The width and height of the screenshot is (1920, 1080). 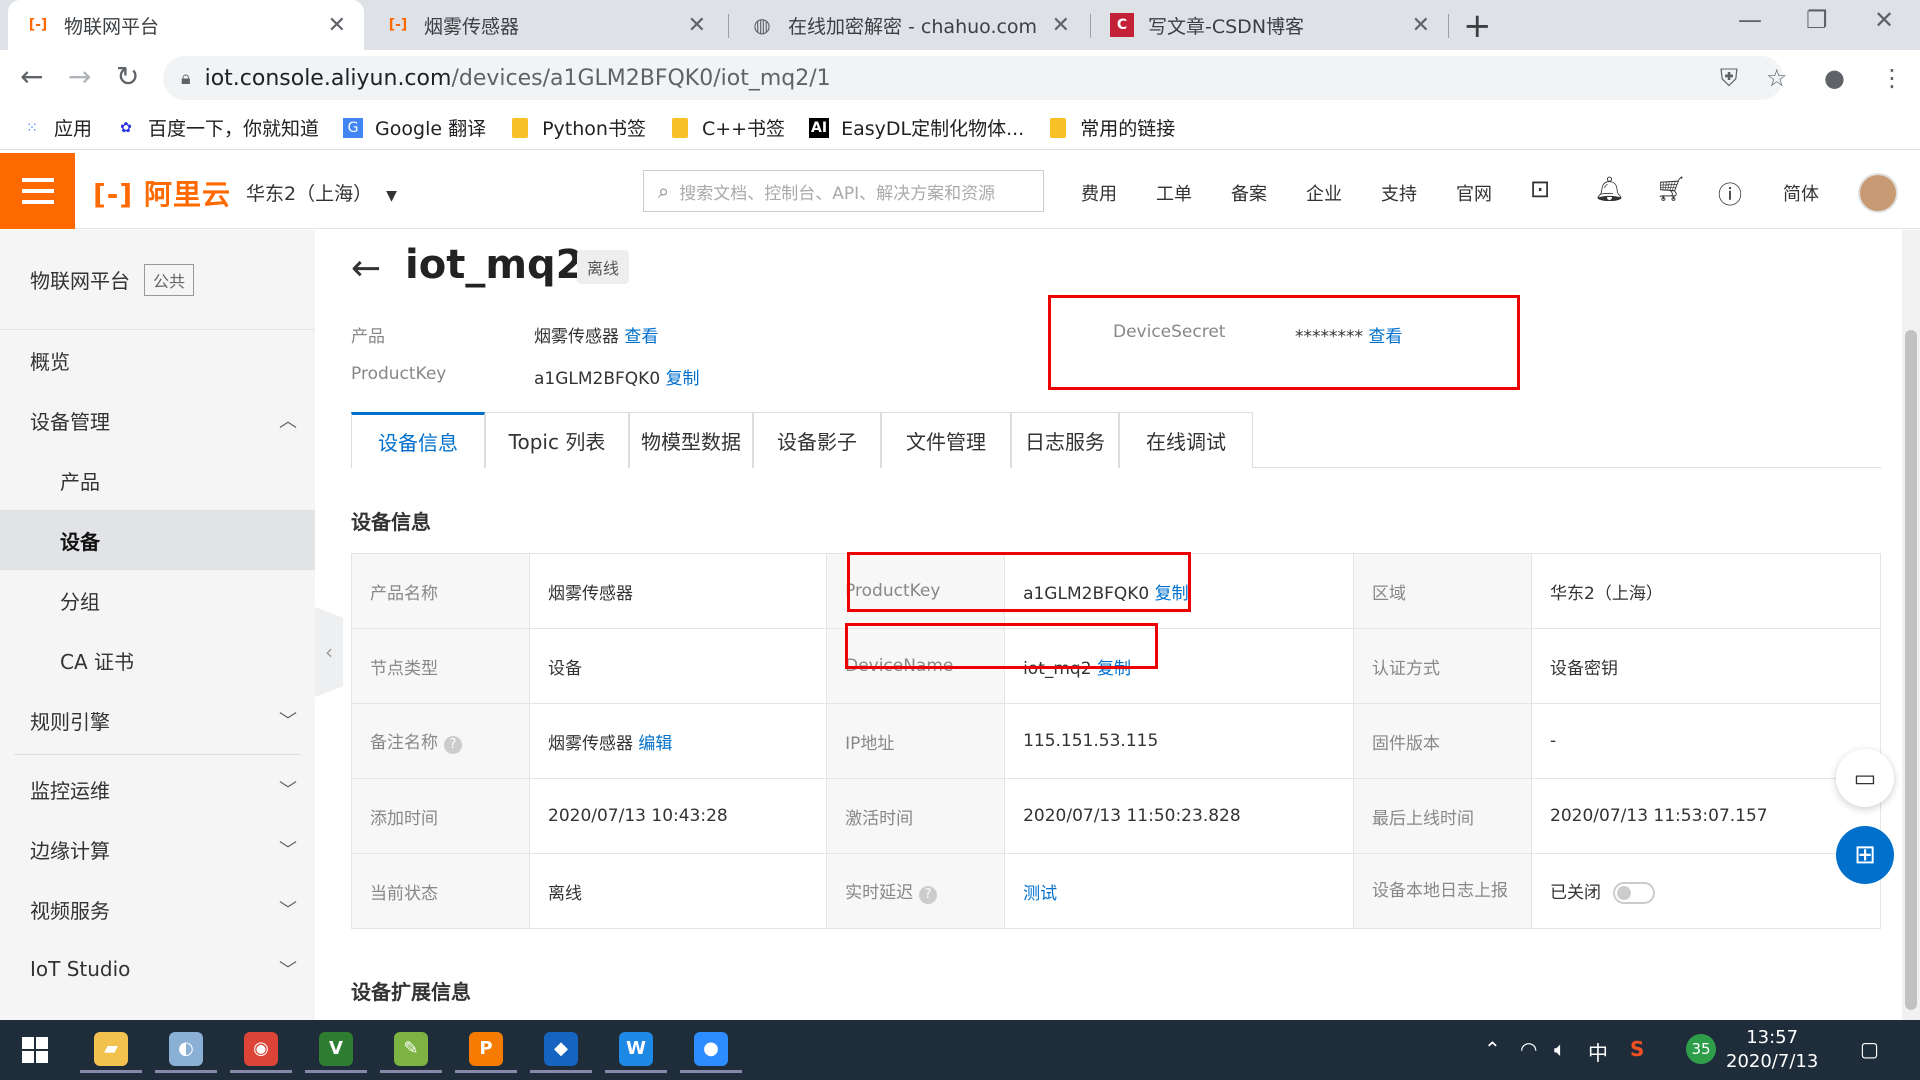 I want to click on profile-icon: ●, so click(x=1834, y=78).